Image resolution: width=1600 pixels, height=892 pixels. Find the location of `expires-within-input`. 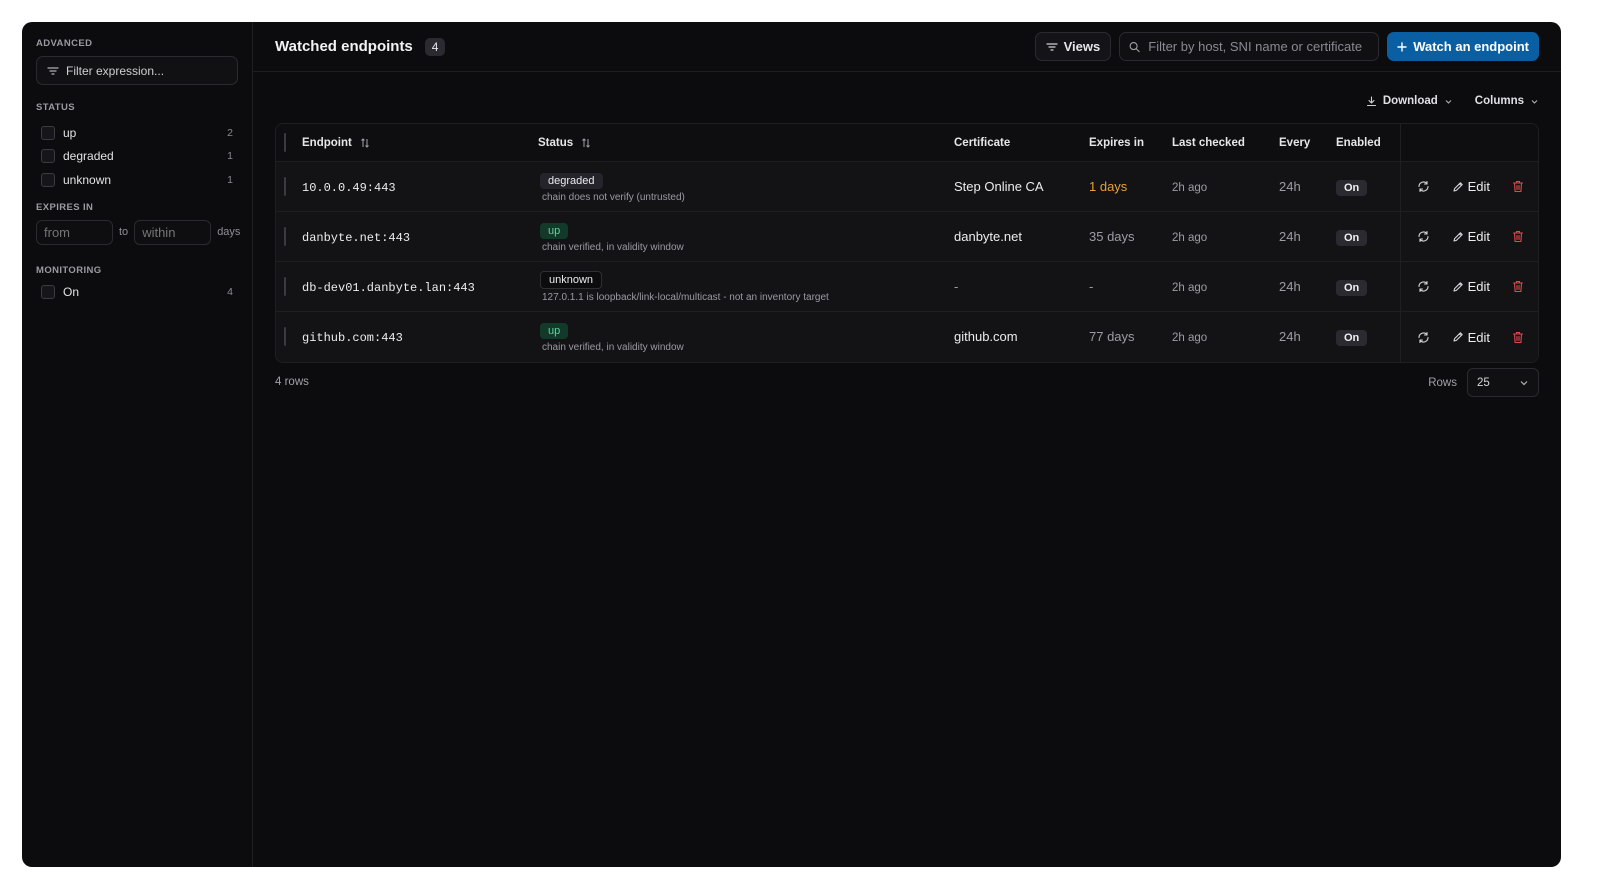

expires-within-input is located at coordinates (173, 232).